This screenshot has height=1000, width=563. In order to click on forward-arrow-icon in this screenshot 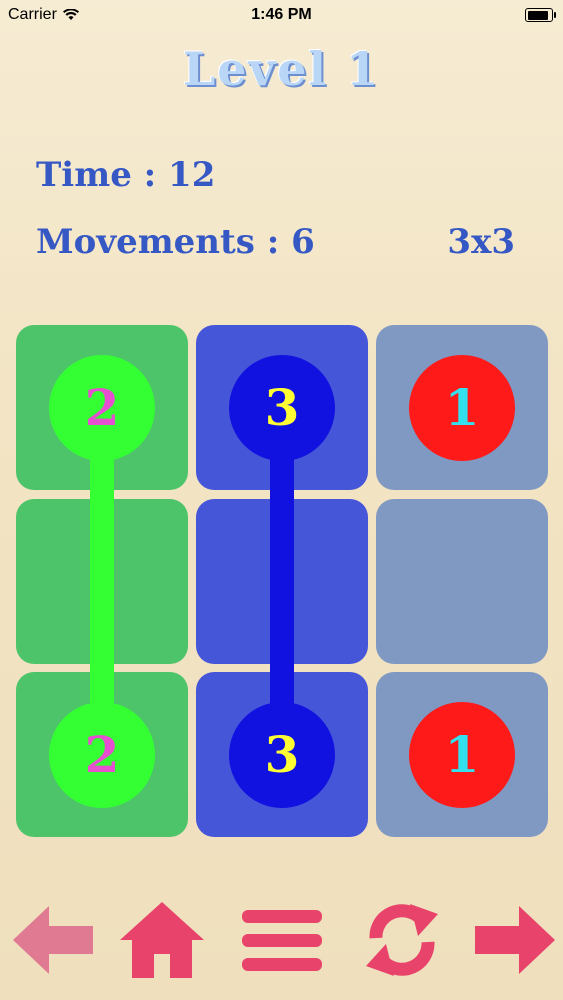, I will do `click(515, 940)`.